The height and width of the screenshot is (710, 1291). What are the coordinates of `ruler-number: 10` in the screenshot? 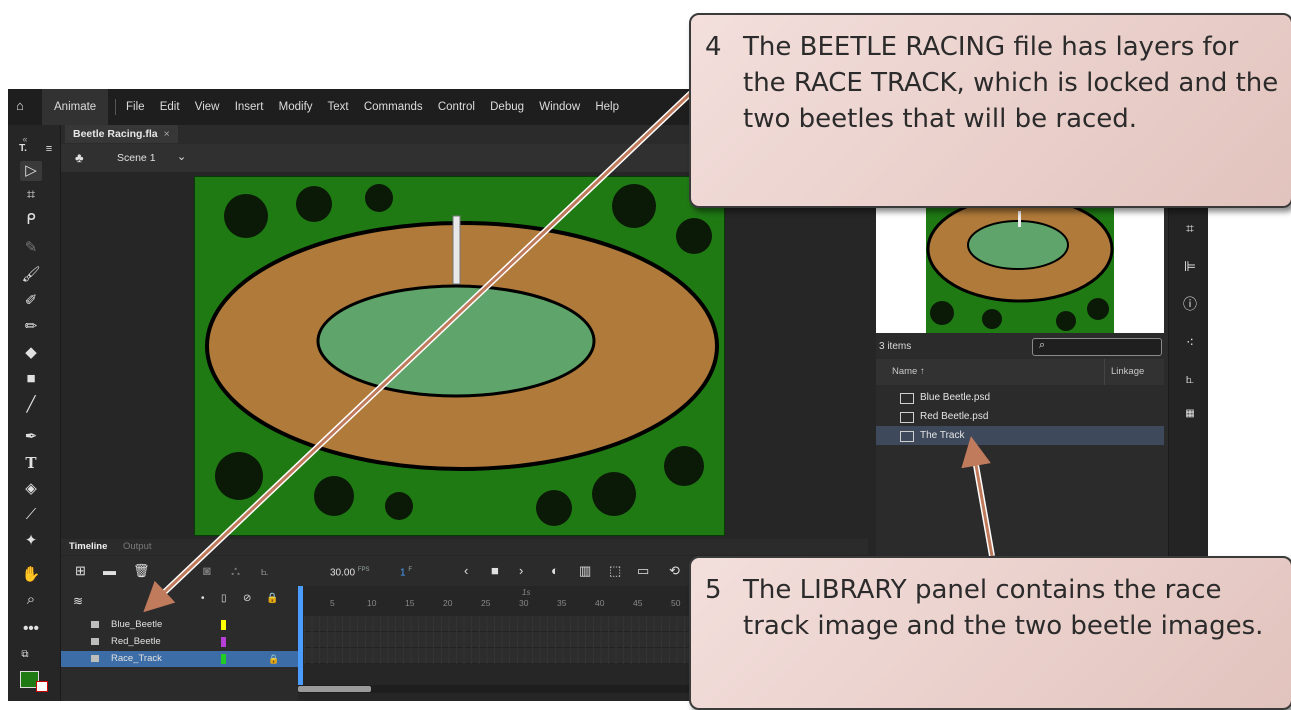 It's located at (372, 603).